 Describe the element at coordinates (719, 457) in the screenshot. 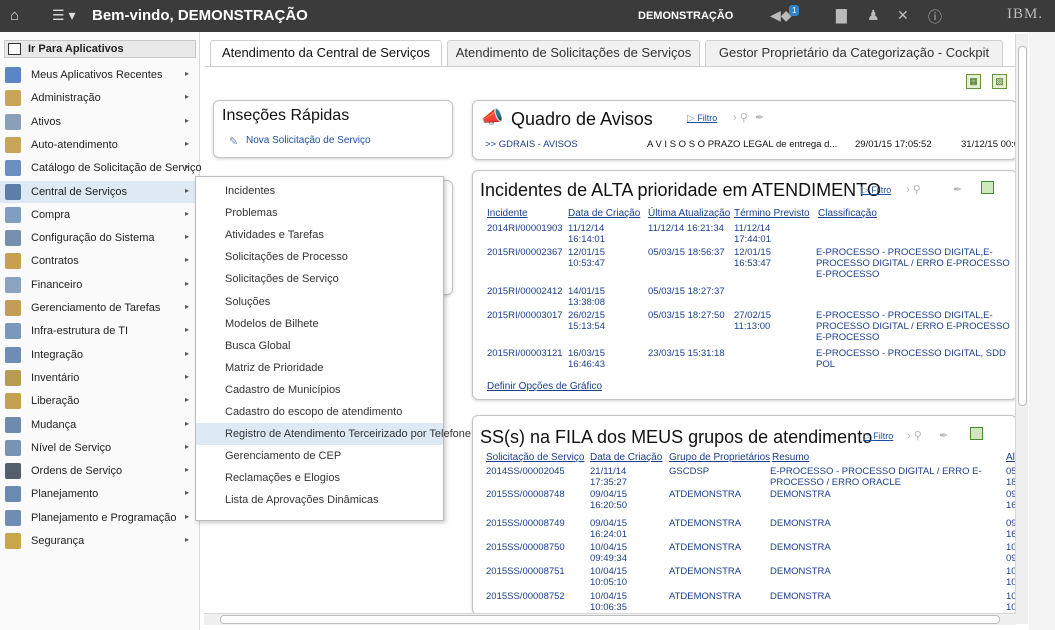

I see `col-owner-group: Grupo de Proprietários` at that location.